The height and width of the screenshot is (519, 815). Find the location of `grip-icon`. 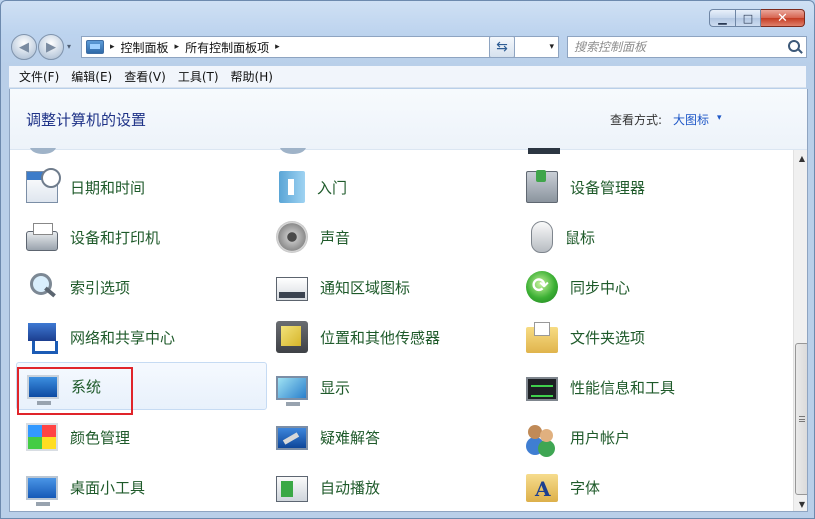

grip-icon is located at coordinates (802, 419).